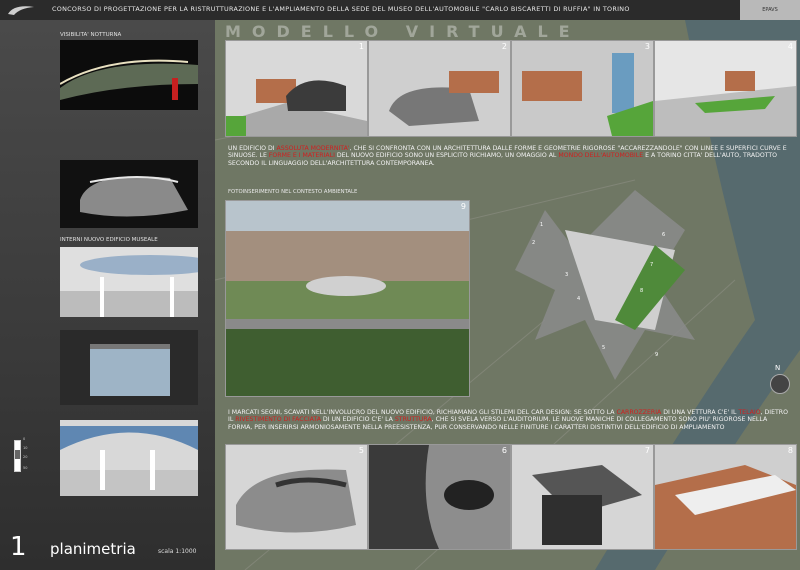  What do you see at coordinates (109, 240) in the screenshot?
I see `interiors-label: INTERNI NUOVO EDIFICIO MUSEALE` at bounding box center [109, 240].